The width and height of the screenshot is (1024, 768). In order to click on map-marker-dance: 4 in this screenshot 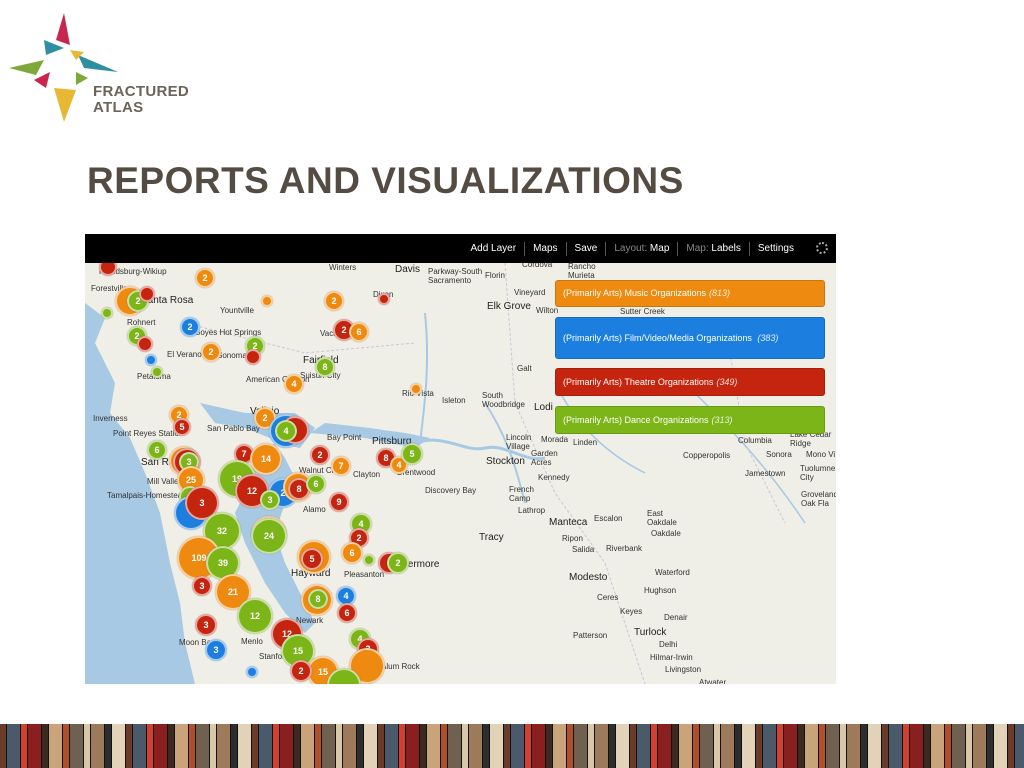, I will do `click(286, 431)`.